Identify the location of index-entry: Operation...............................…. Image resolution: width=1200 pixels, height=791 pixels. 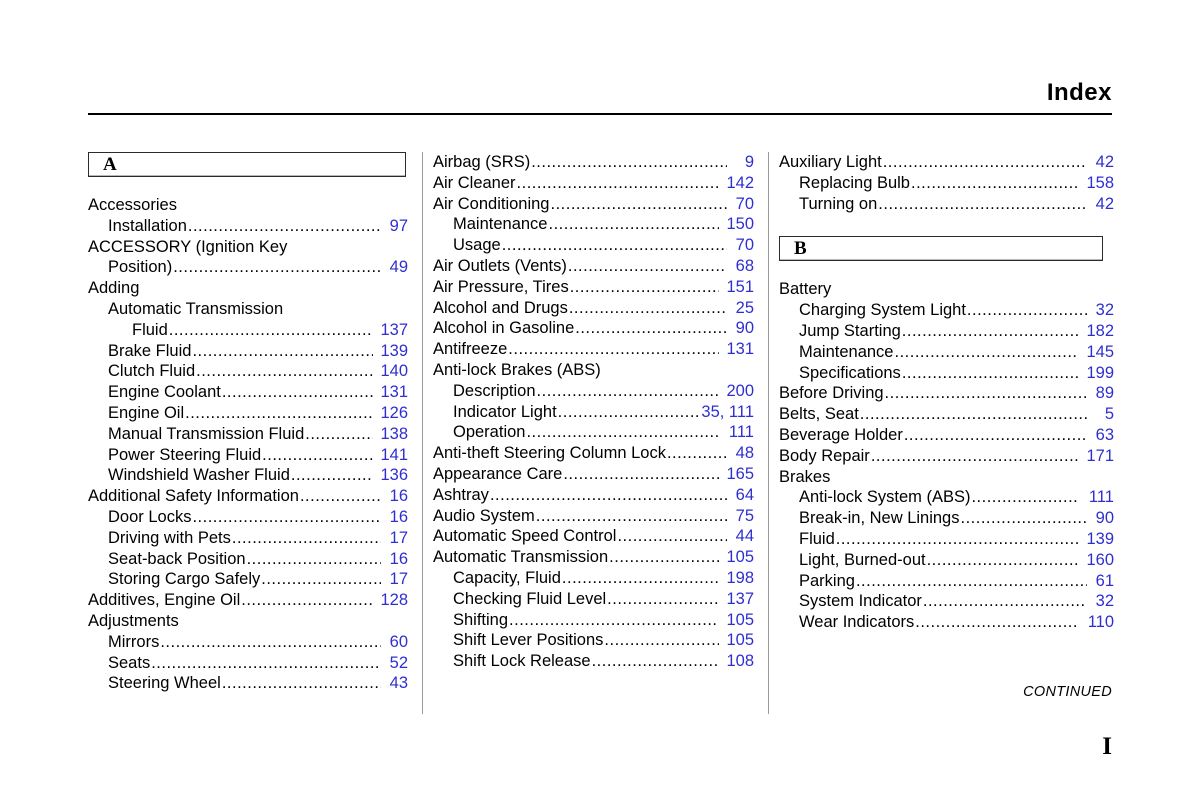
(593, 432).